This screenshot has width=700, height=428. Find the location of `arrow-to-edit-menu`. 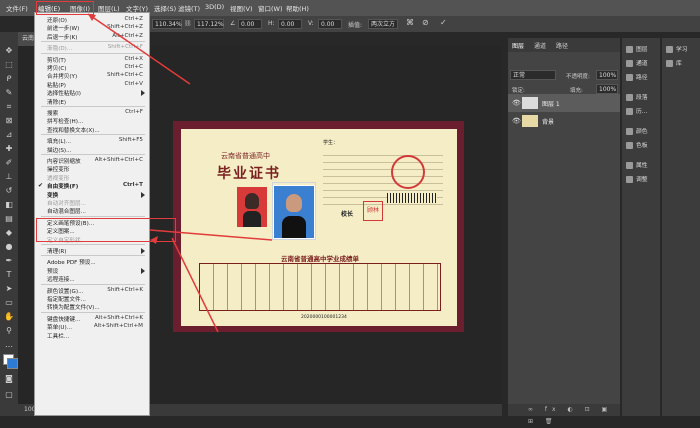

arrow-to-edit-menu is located at coordinates (139, 49).